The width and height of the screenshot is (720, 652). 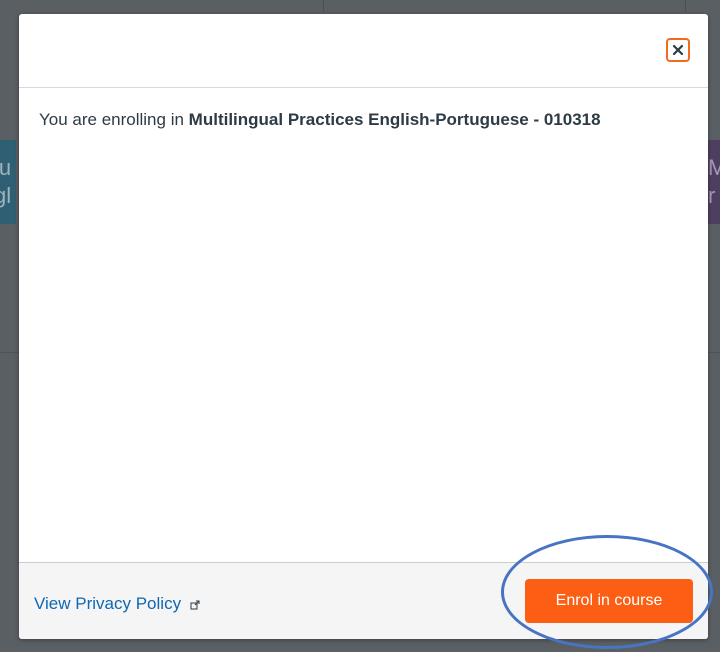 I want to click on close-button, so click(x=678, y=50).